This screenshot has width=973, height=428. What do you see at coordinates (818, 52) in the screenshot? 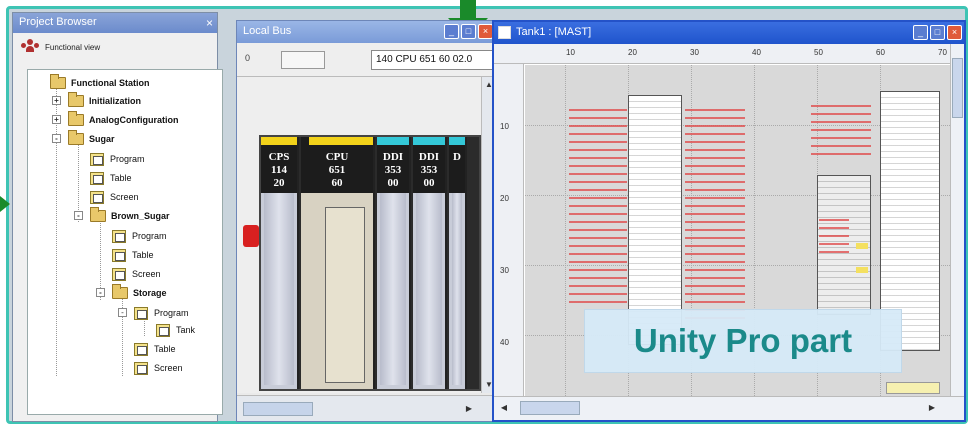
I see `ruler-tick: 50` at bounding box center [818, 52].